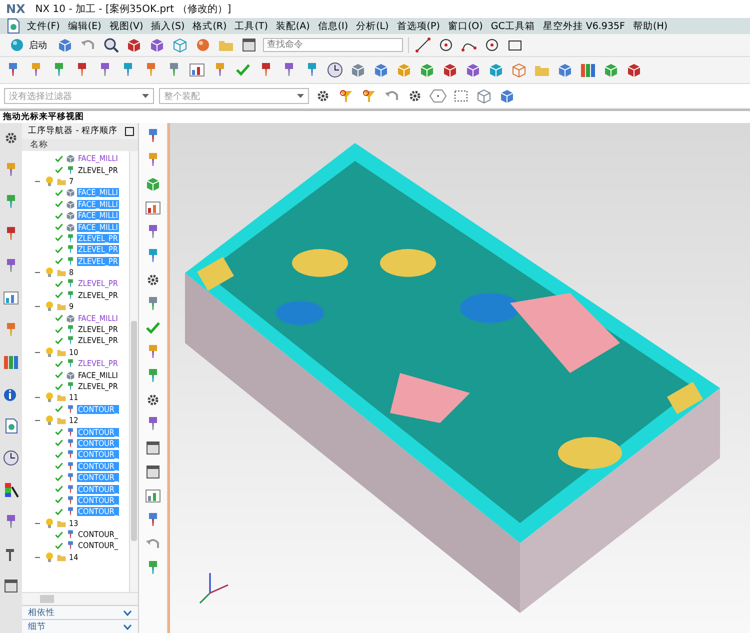 Image resolution: width=750 pixels, height=633 pixels. I want to click on horizontal-scrollbar, so click(80, 598).